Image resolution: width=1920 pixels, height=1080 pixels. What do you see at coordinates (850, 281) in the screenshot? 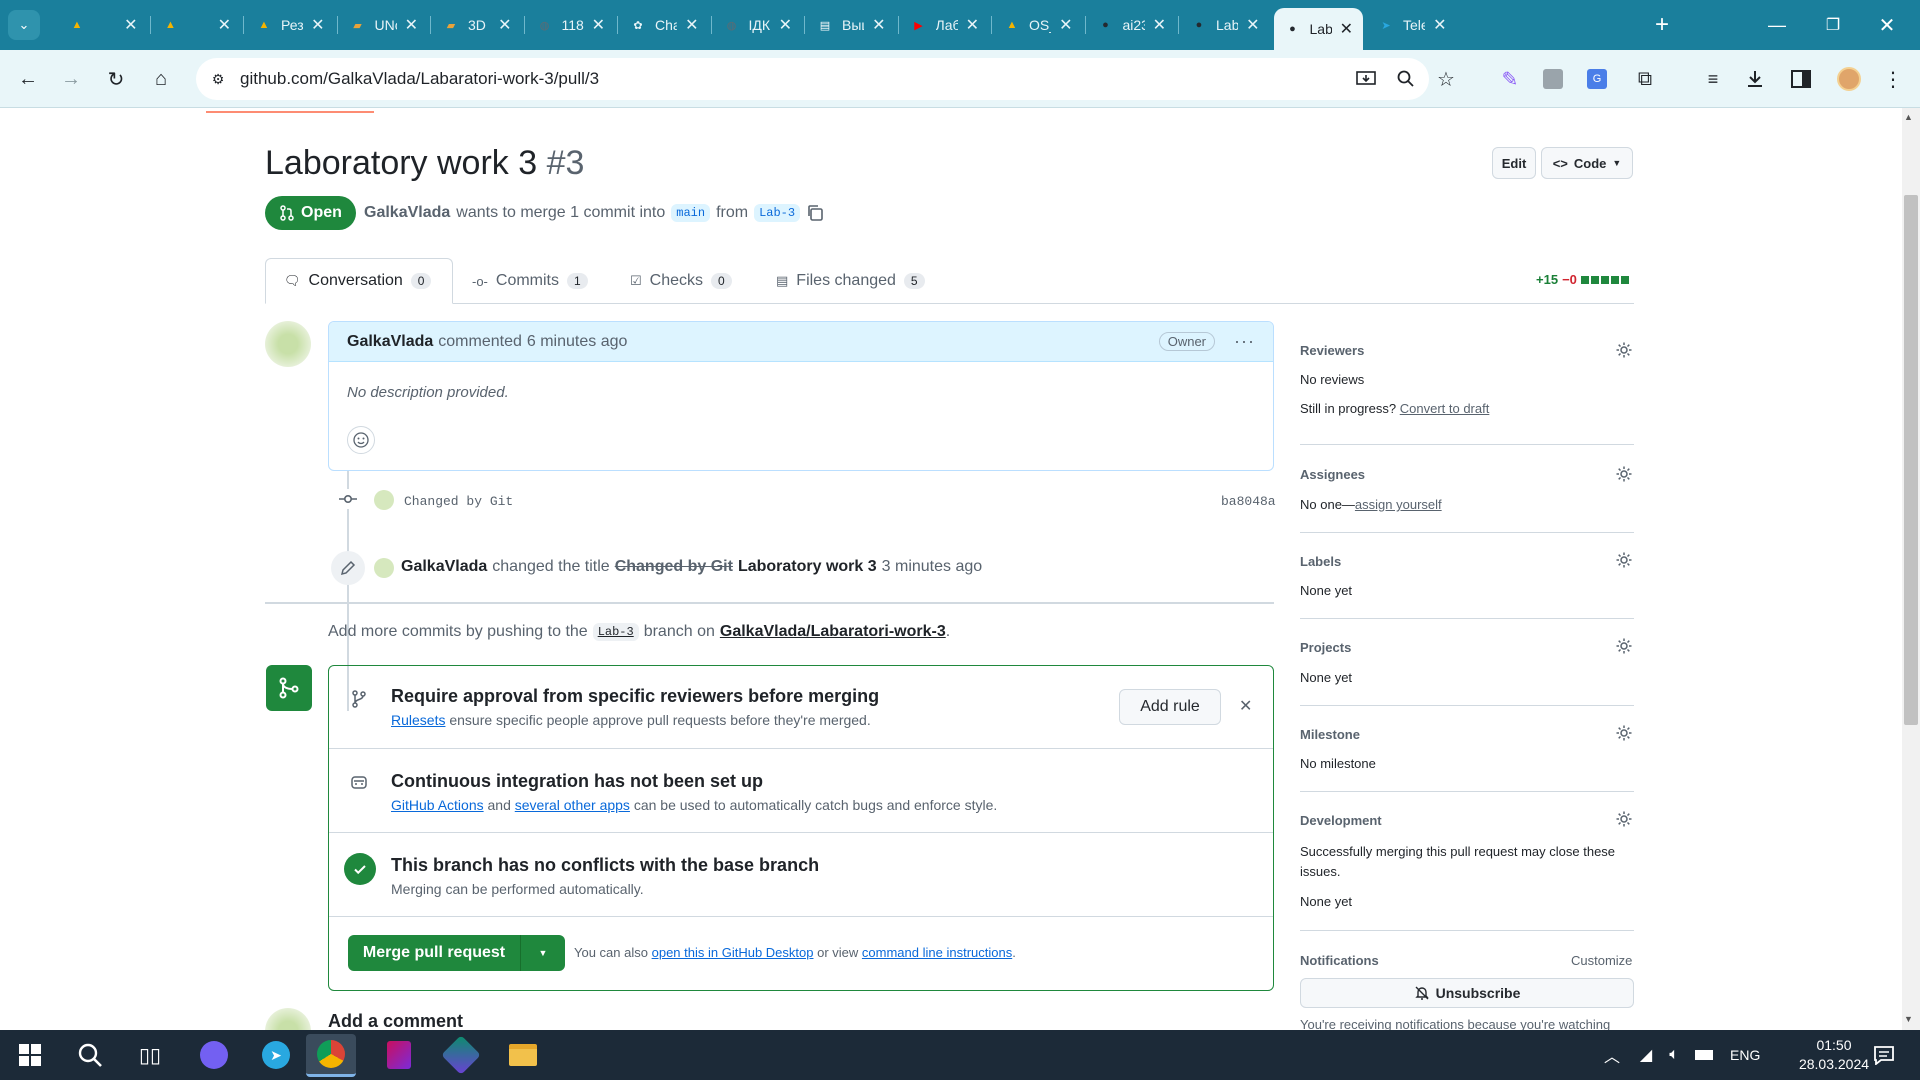
I see `tab-files-changed: ▤ Files changed 5` at bounding box center [850, 281].